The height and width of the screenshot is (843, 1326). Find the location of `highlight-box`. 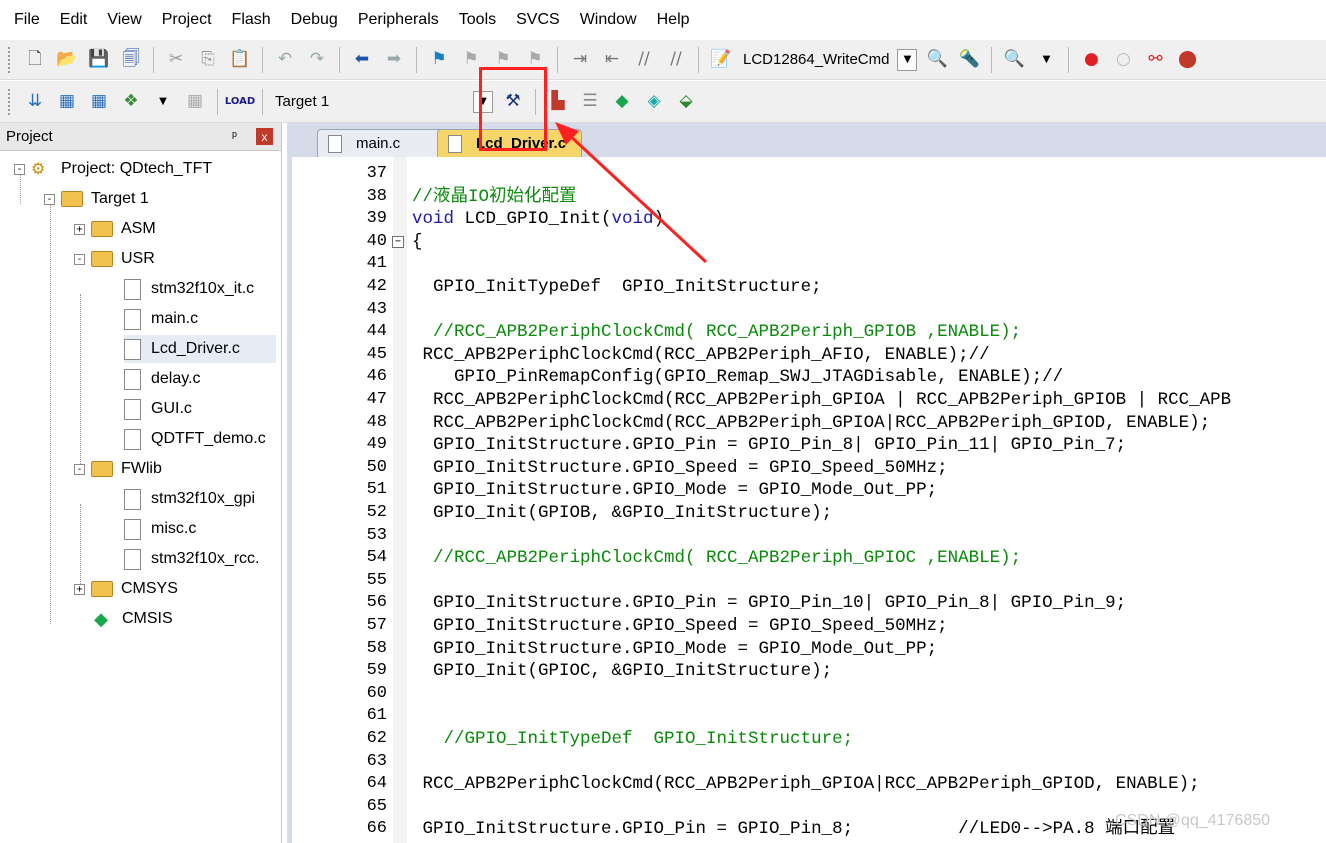

highlight-box is located at coordinates (513, 109).